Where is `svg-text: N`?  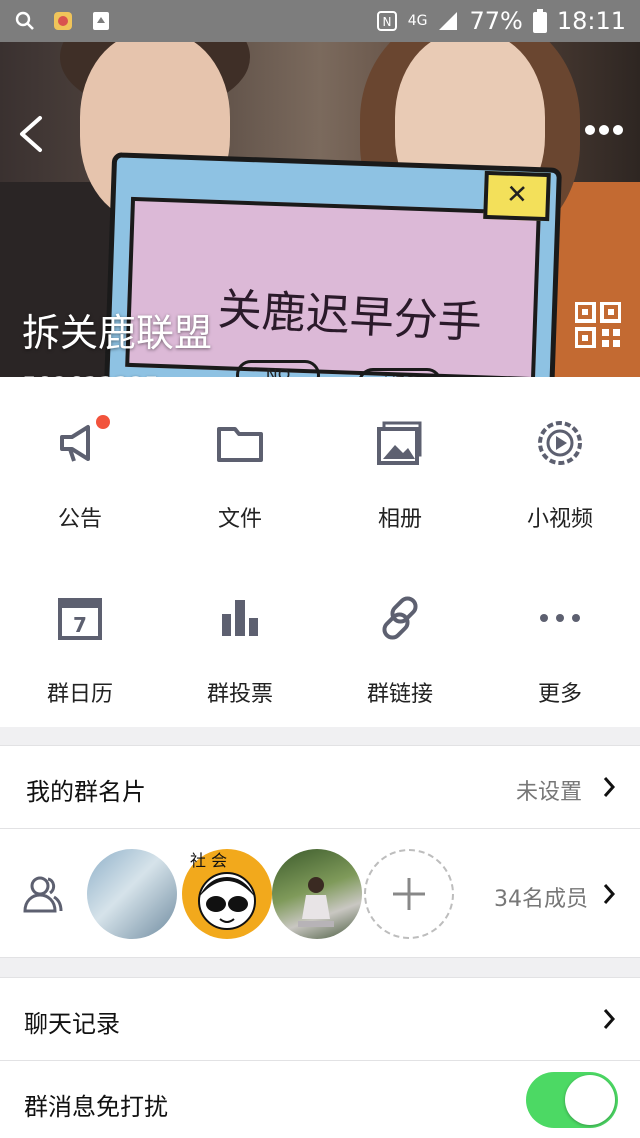
svg-text: N is located at coordinates (386, 22).